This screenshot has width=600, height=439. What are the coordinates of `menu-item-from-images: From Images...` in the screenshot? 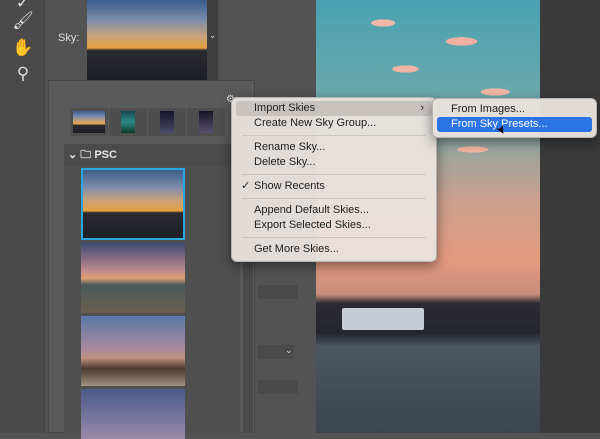 It's located at (514, 109).